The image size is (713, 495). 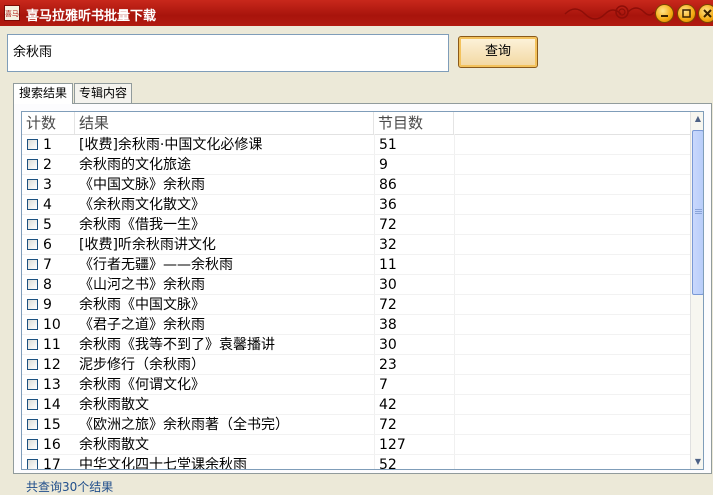 I want to click on status-text: 共查询30个结果, so click(x=70, y=487).